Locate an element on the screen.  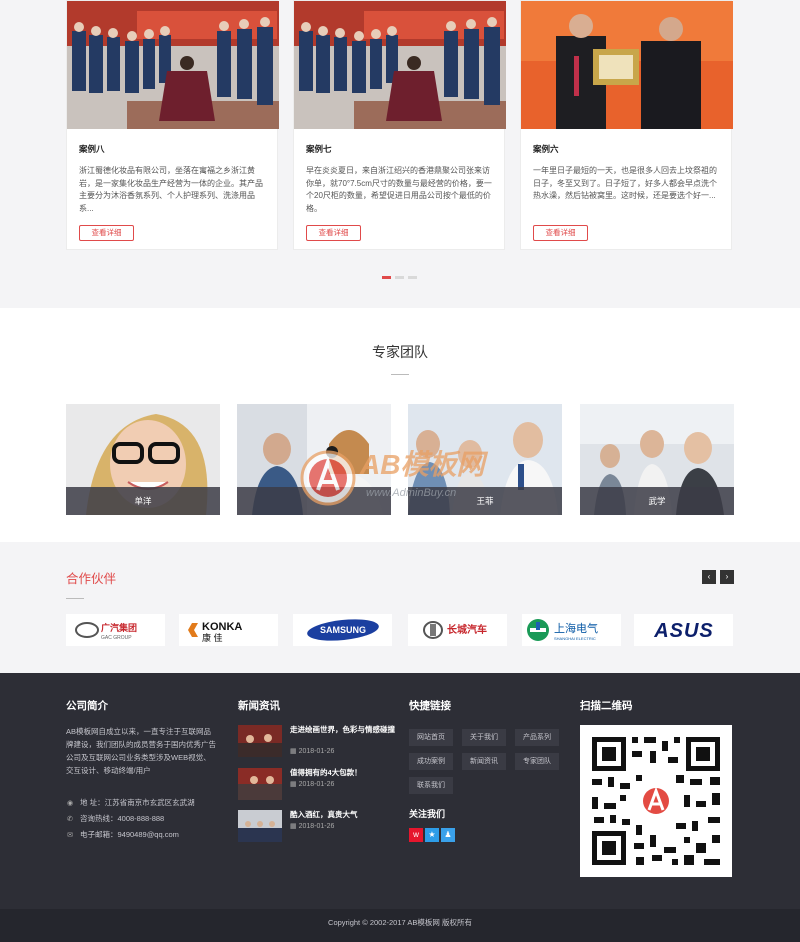
carousel-pagination is located at coordinates (399, 277).